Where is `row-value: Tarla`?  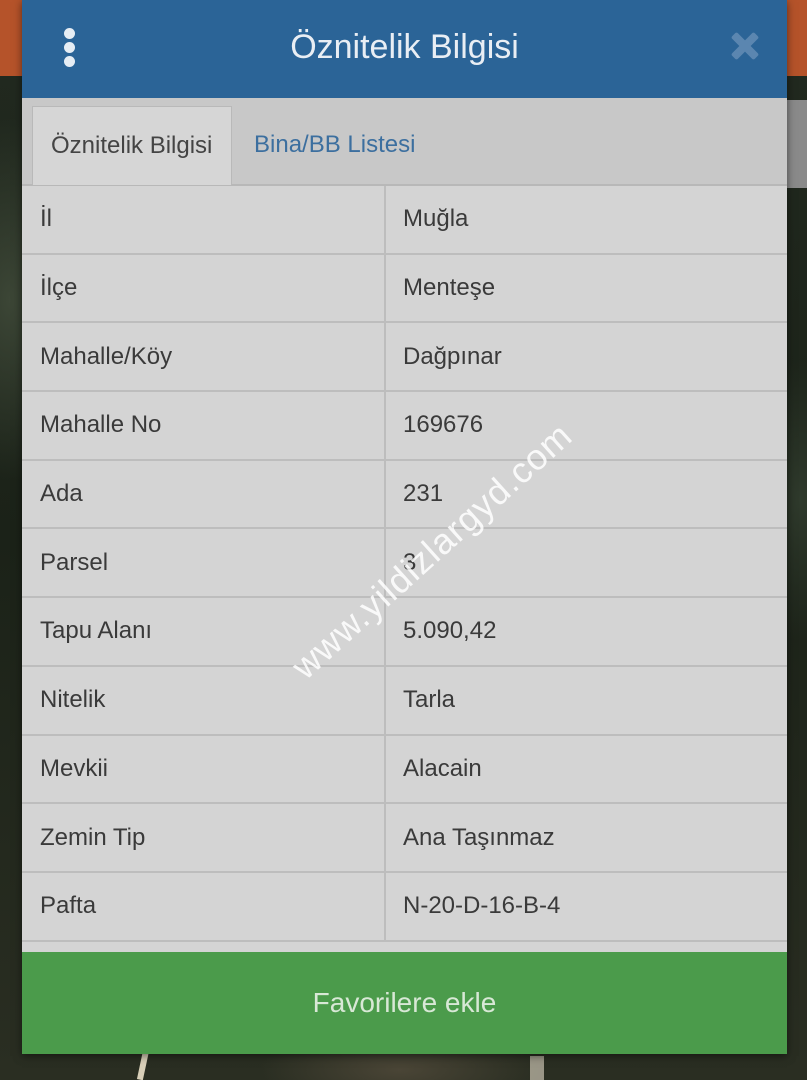
row-value: Tarla is located at coordinates (429, 700).